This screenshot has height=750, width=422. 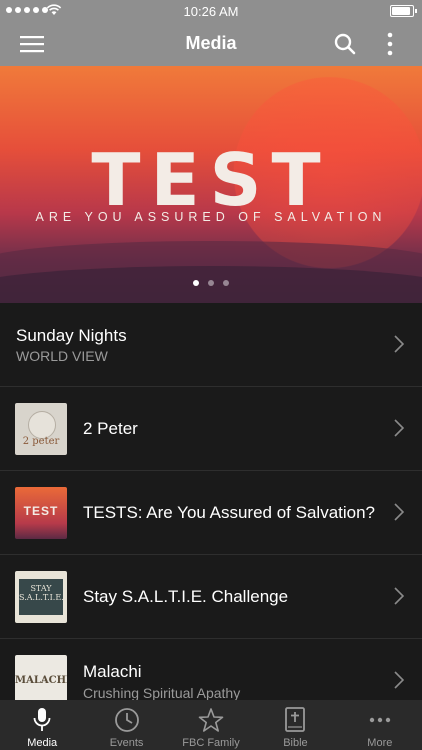 What do you see at coordinates (390, 44) in the screenshot?
I see `more-vertical-icon` at bounding box center [390, 44].